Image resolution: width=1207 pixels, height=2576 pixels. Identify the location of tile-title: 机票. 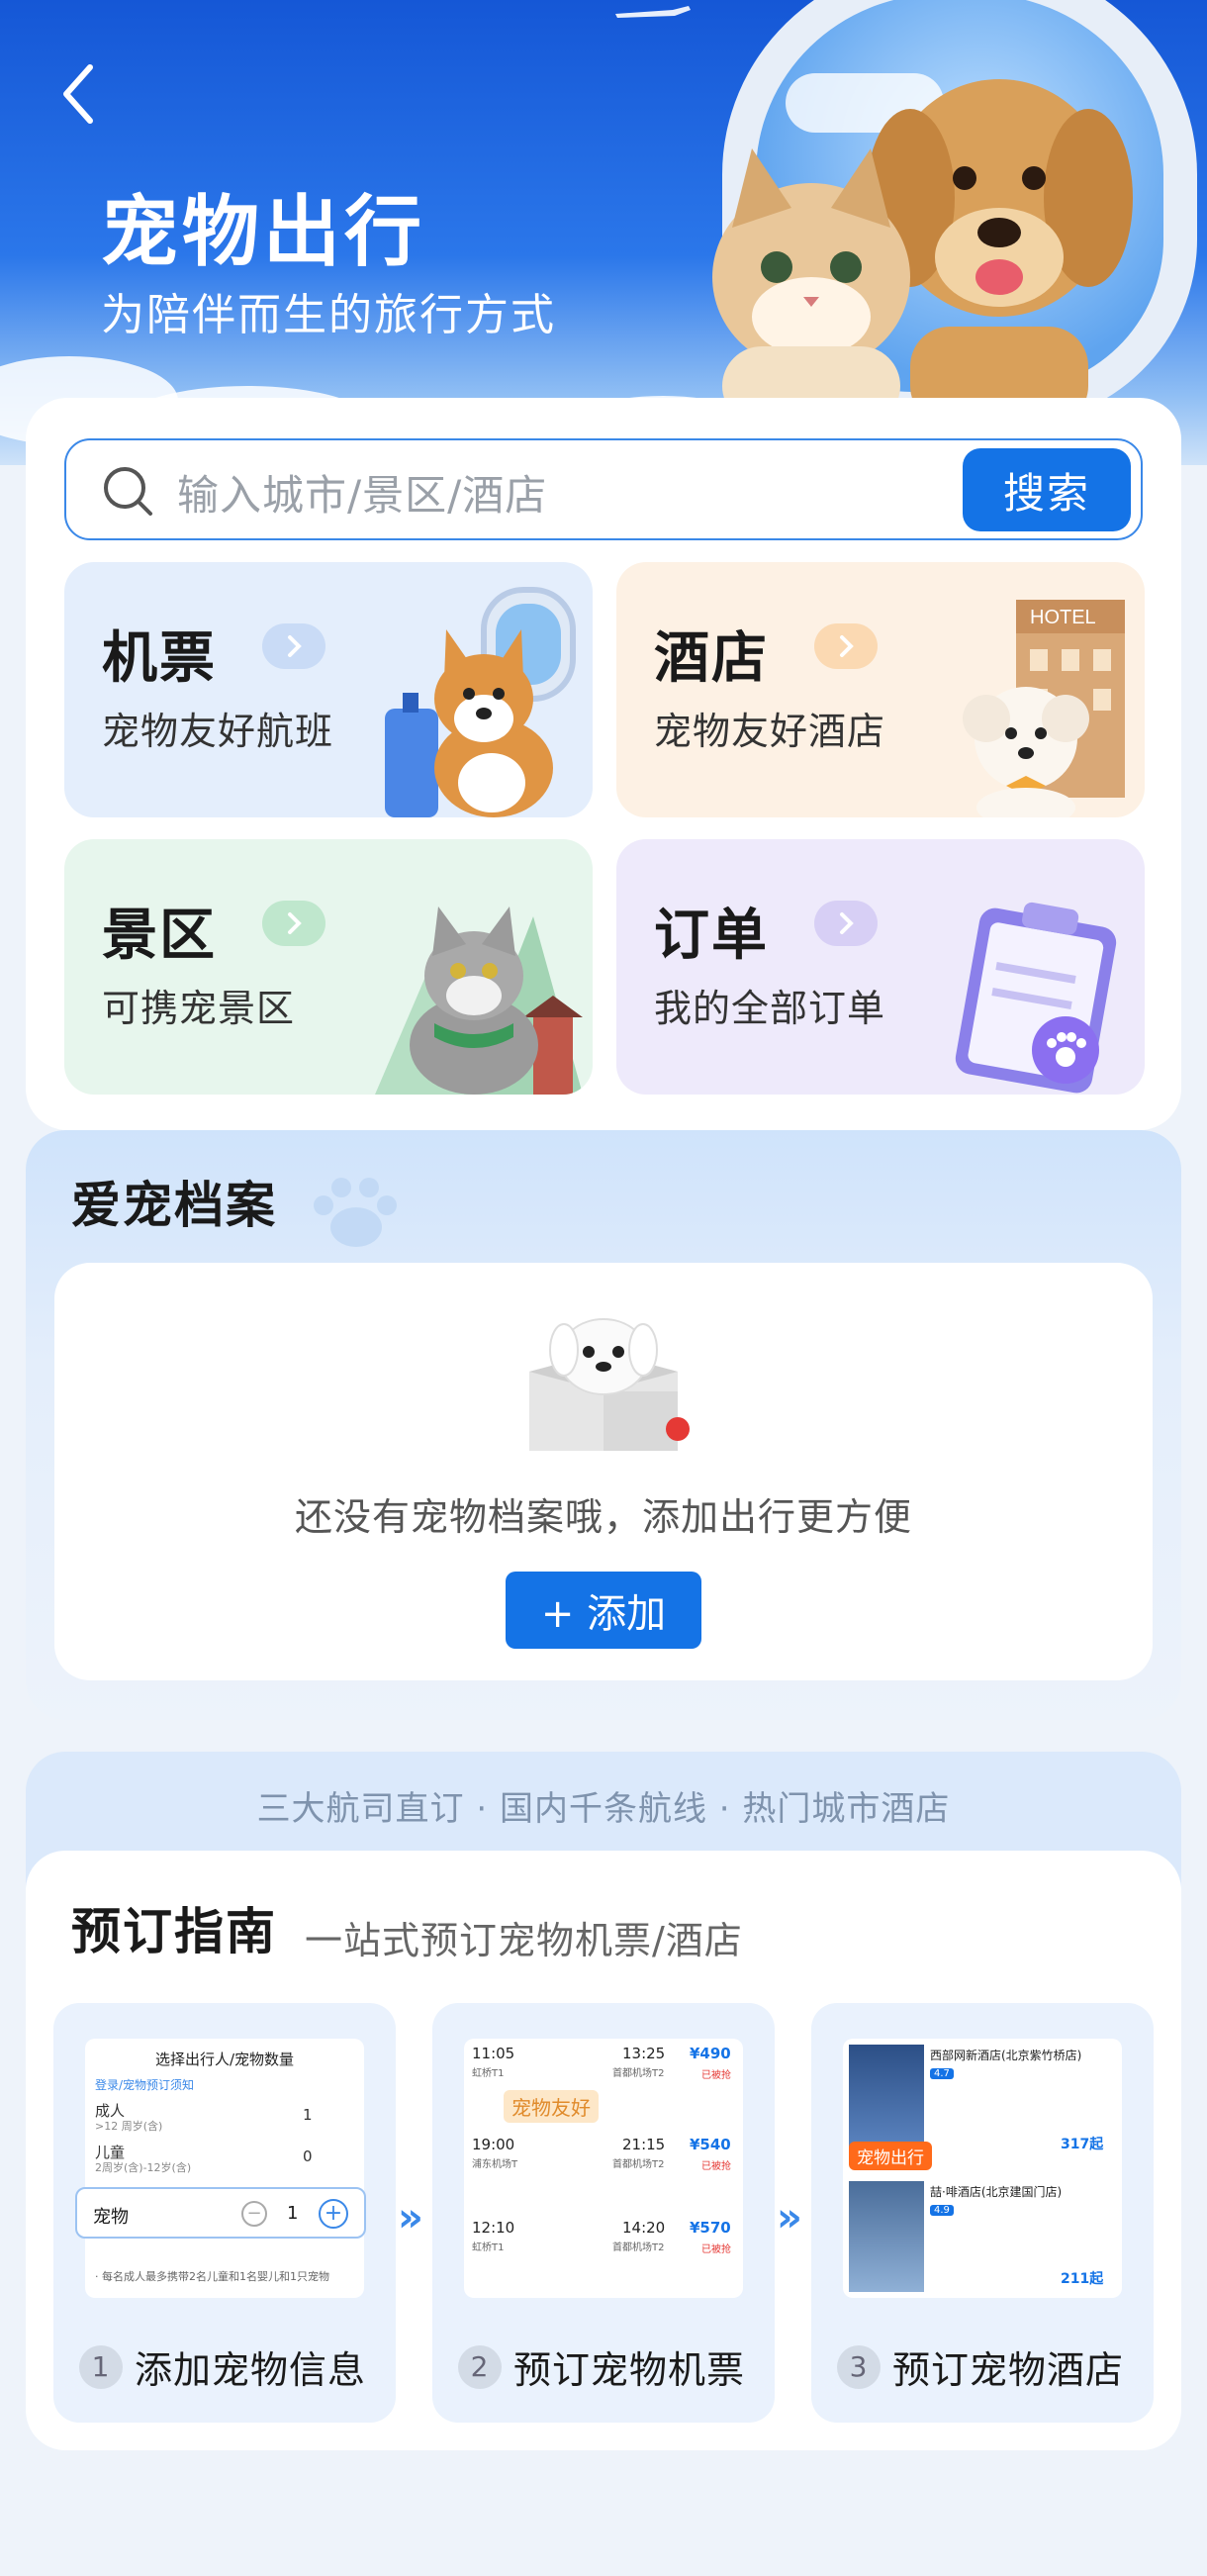
(159, 658).